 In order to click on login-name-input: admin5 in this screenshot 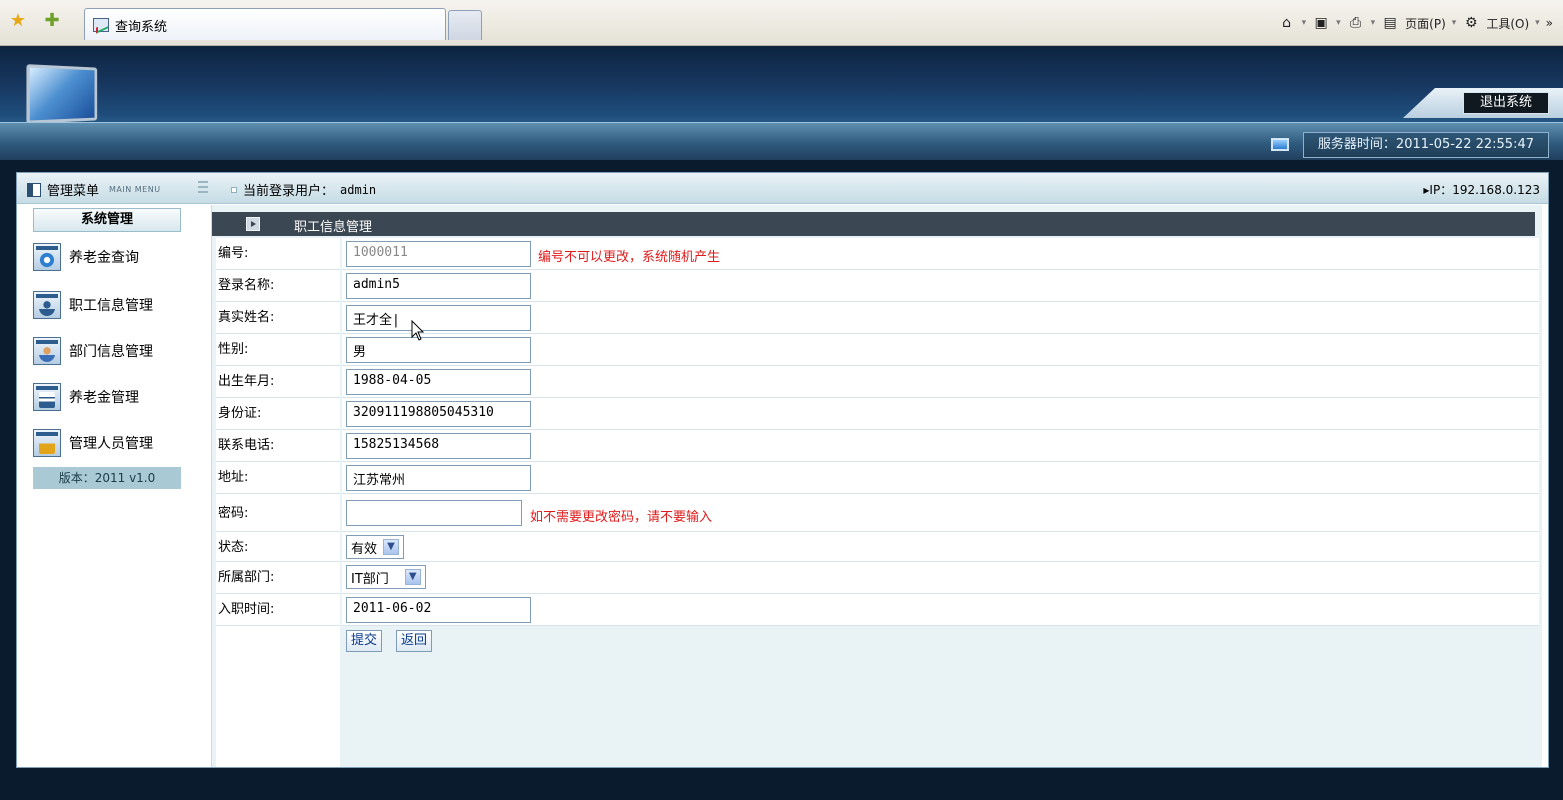, I will do `click(438, 286)`.